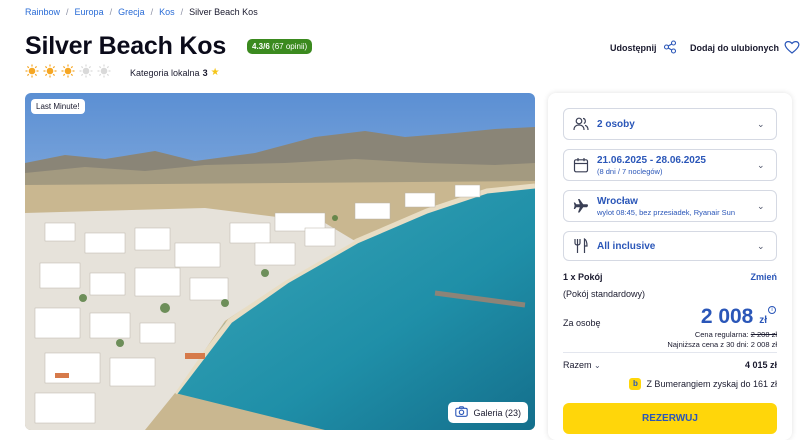 This screenshot has height=440, width=800. Describe the element at coordinates (462, 412) in the screenshot. I see `camera-icon` at that location.